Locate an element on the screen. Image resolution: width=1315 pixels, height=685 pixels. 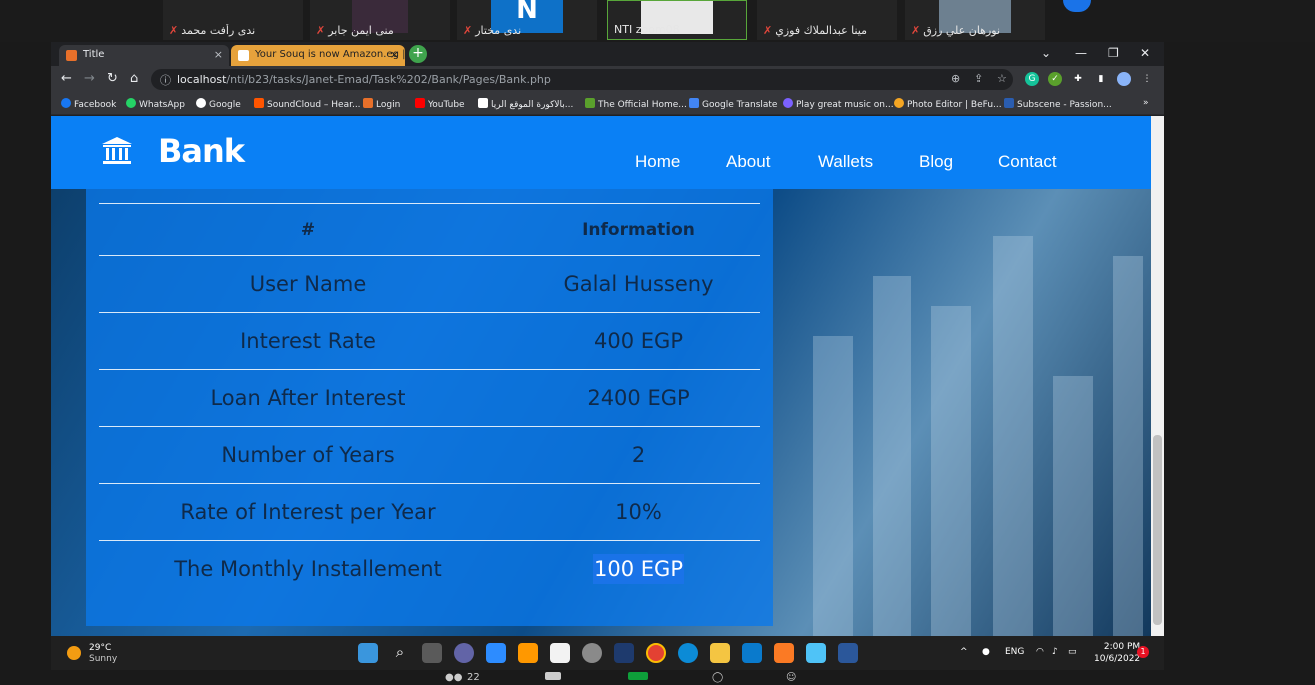
new-tab-button: + is located at coordinates (418, 54).